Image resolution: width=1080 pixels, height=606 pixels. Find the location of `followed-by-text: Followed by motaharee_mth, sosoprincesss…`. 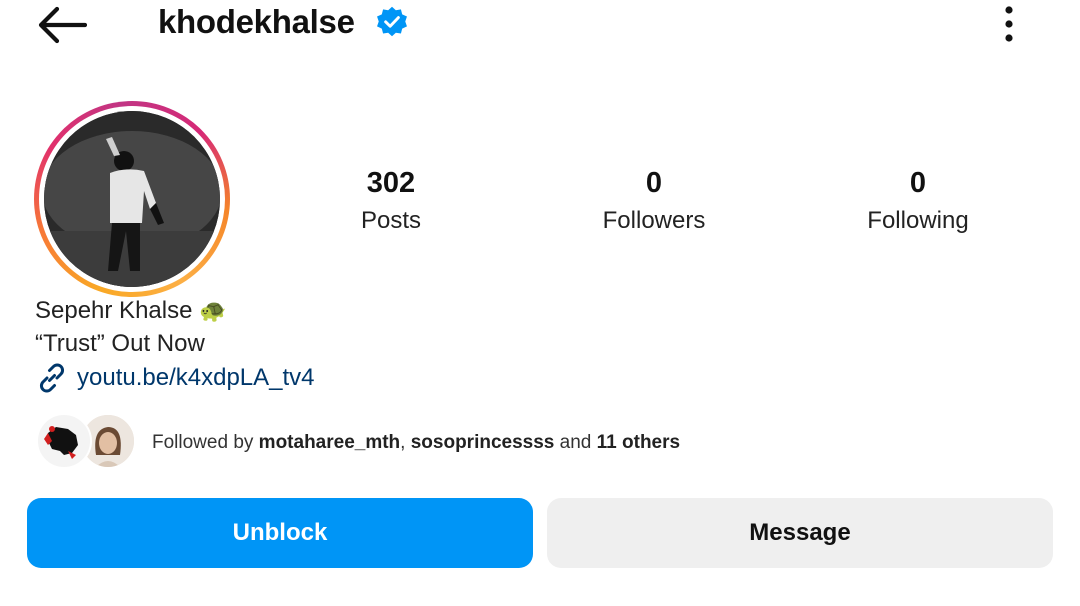

followed-by-text: Followed by motaharee_mth, sosoprincesss… is located at coordinates (416, 443).